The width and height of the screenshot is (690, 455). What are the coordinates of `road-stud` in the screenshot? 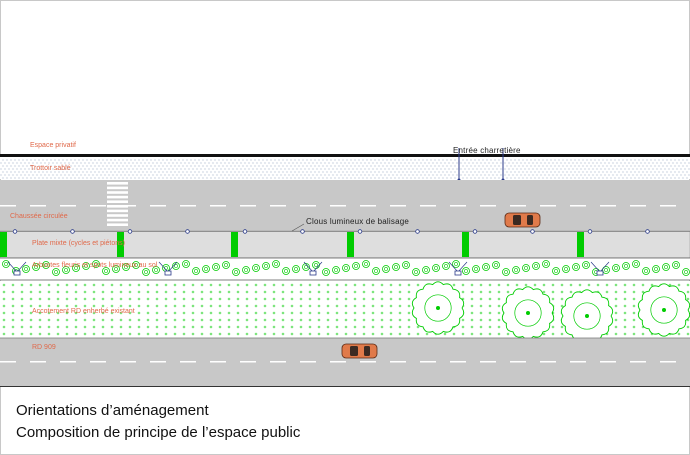 It's located at (647, 231).